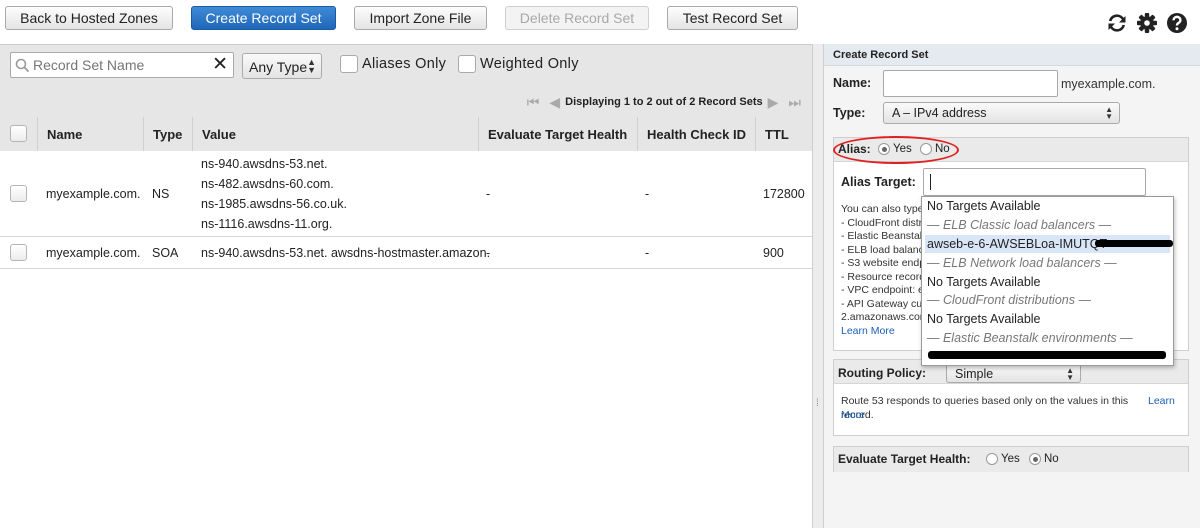 The height and width of the screenshot is (528, 1200). Describe the element at coordinates (264, 164) in the screenshot. I see `row-value-line: ns-940.awsdns-53.net.` at that location.